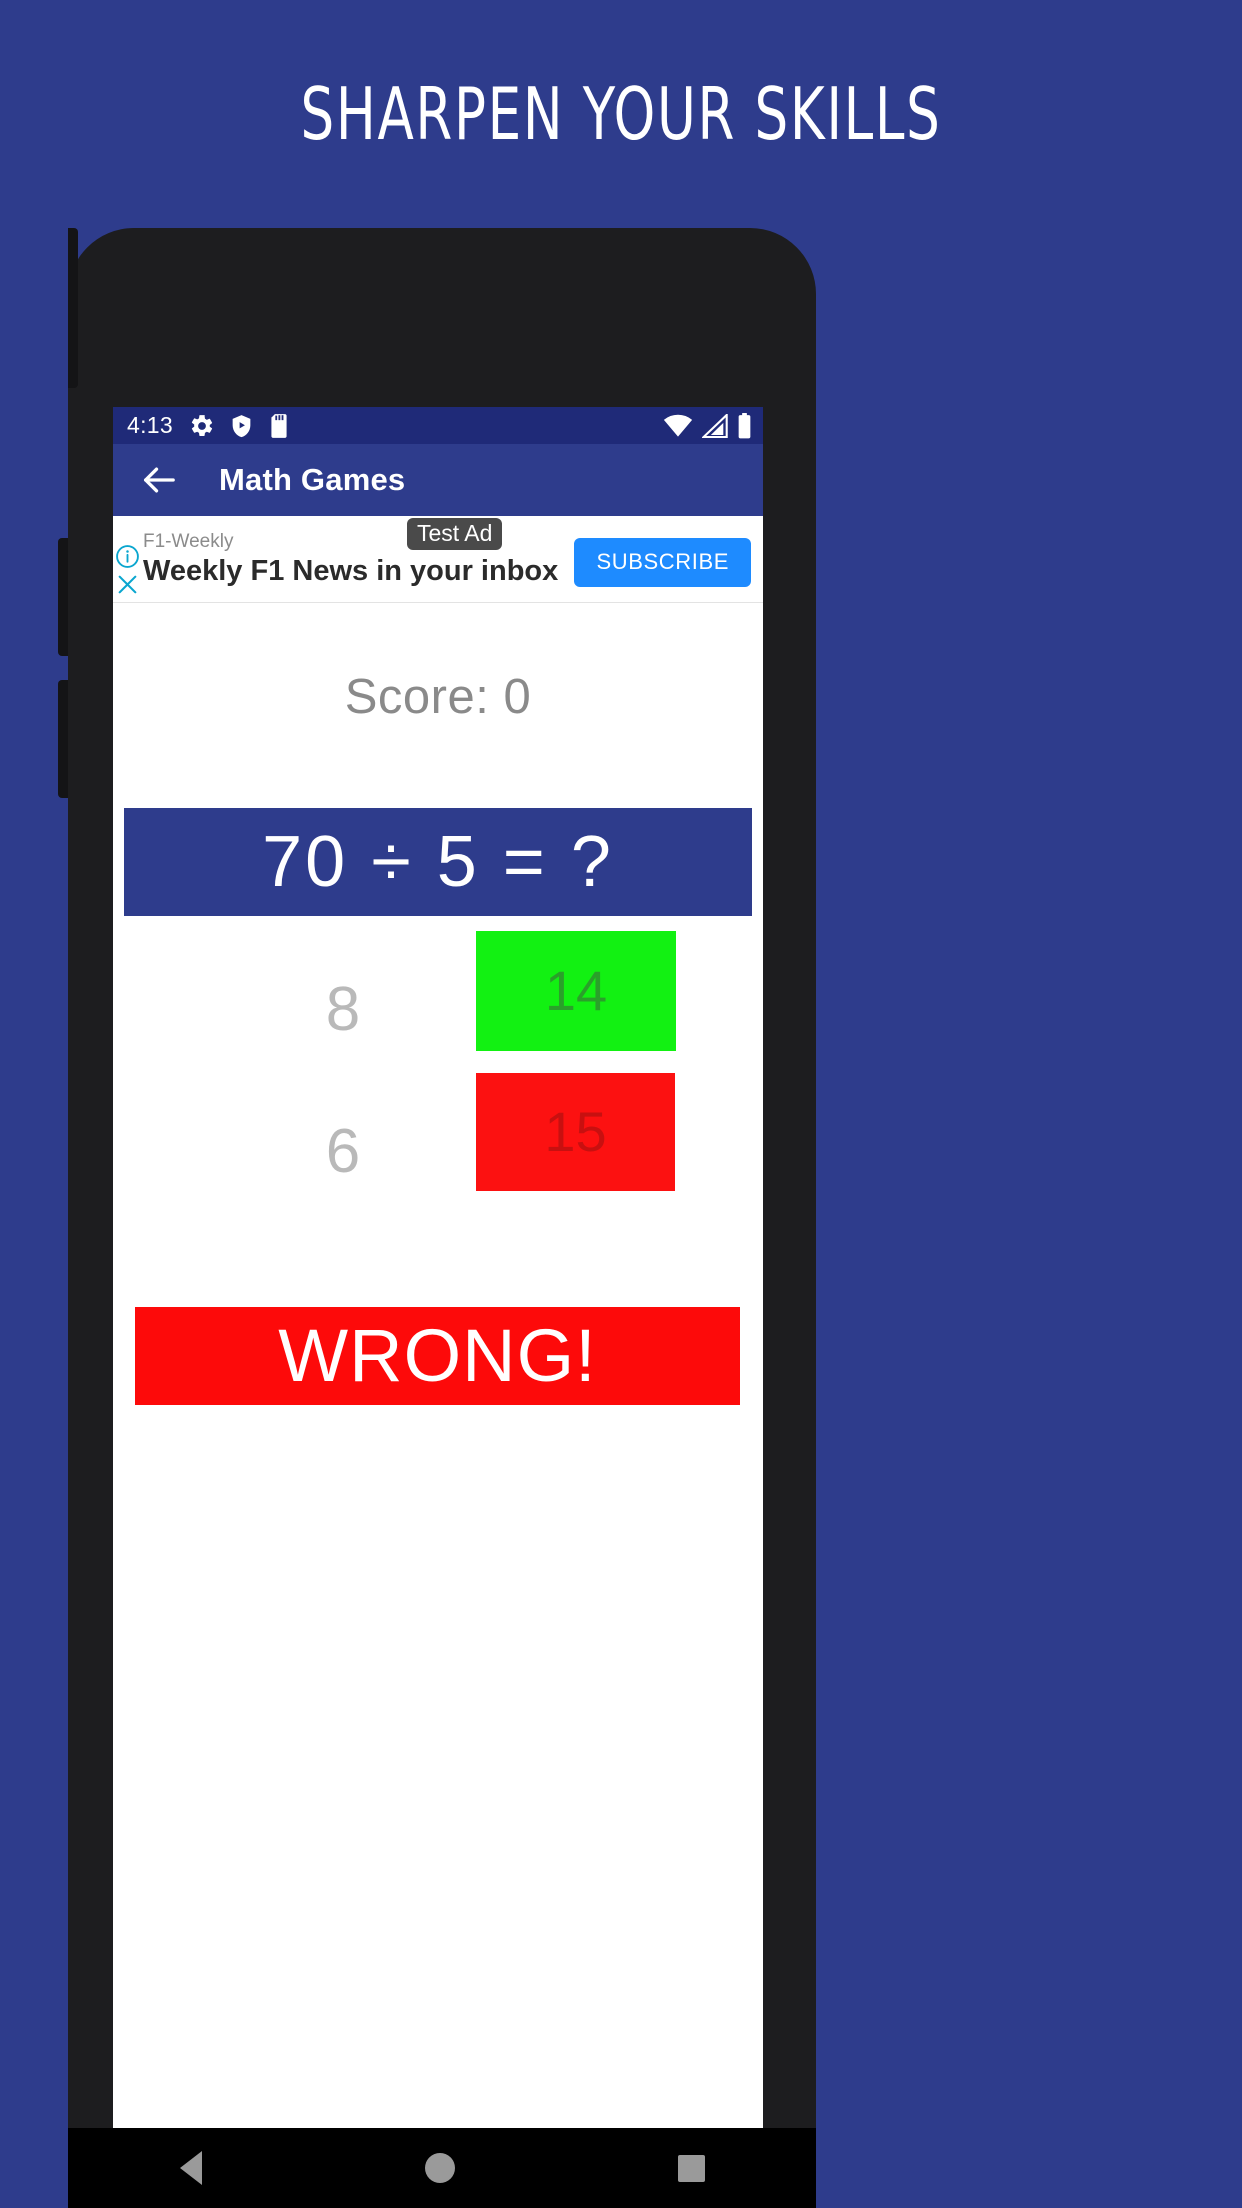 This screenshot has height=2208, width=1242. I want to click on answer-options: 8 14 6 15, so click(438, 1086).